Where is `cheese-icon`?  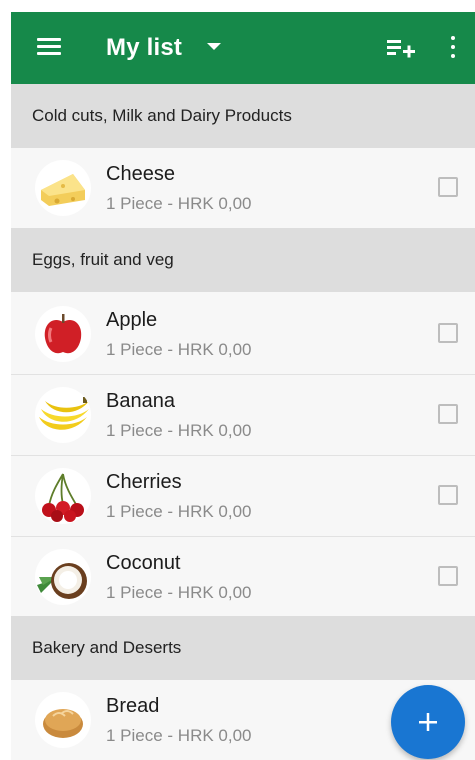 cheese-icon is located at coordinates (63, 188).